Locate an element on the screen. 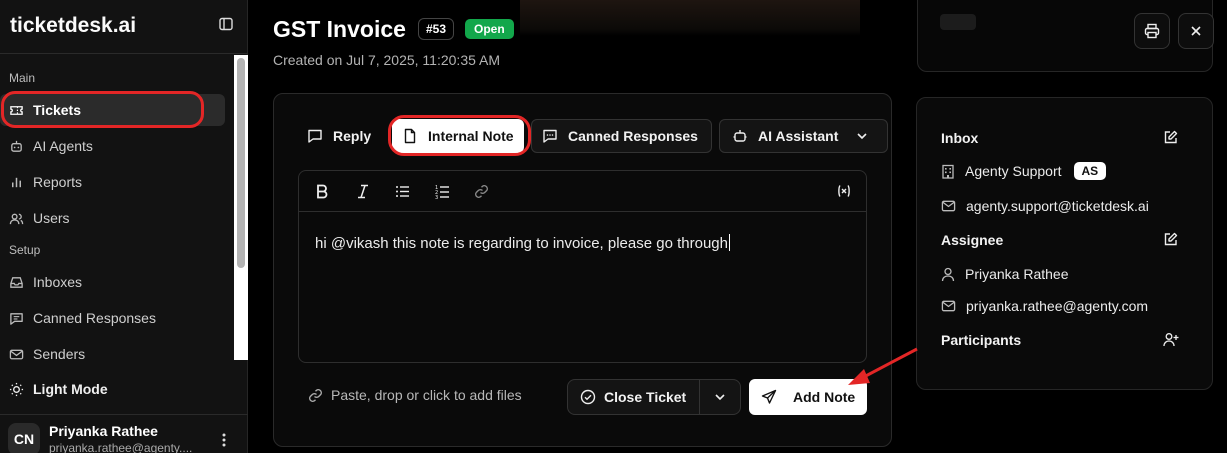  editor-toolbar: 123 is located at coordinates (582, 191).